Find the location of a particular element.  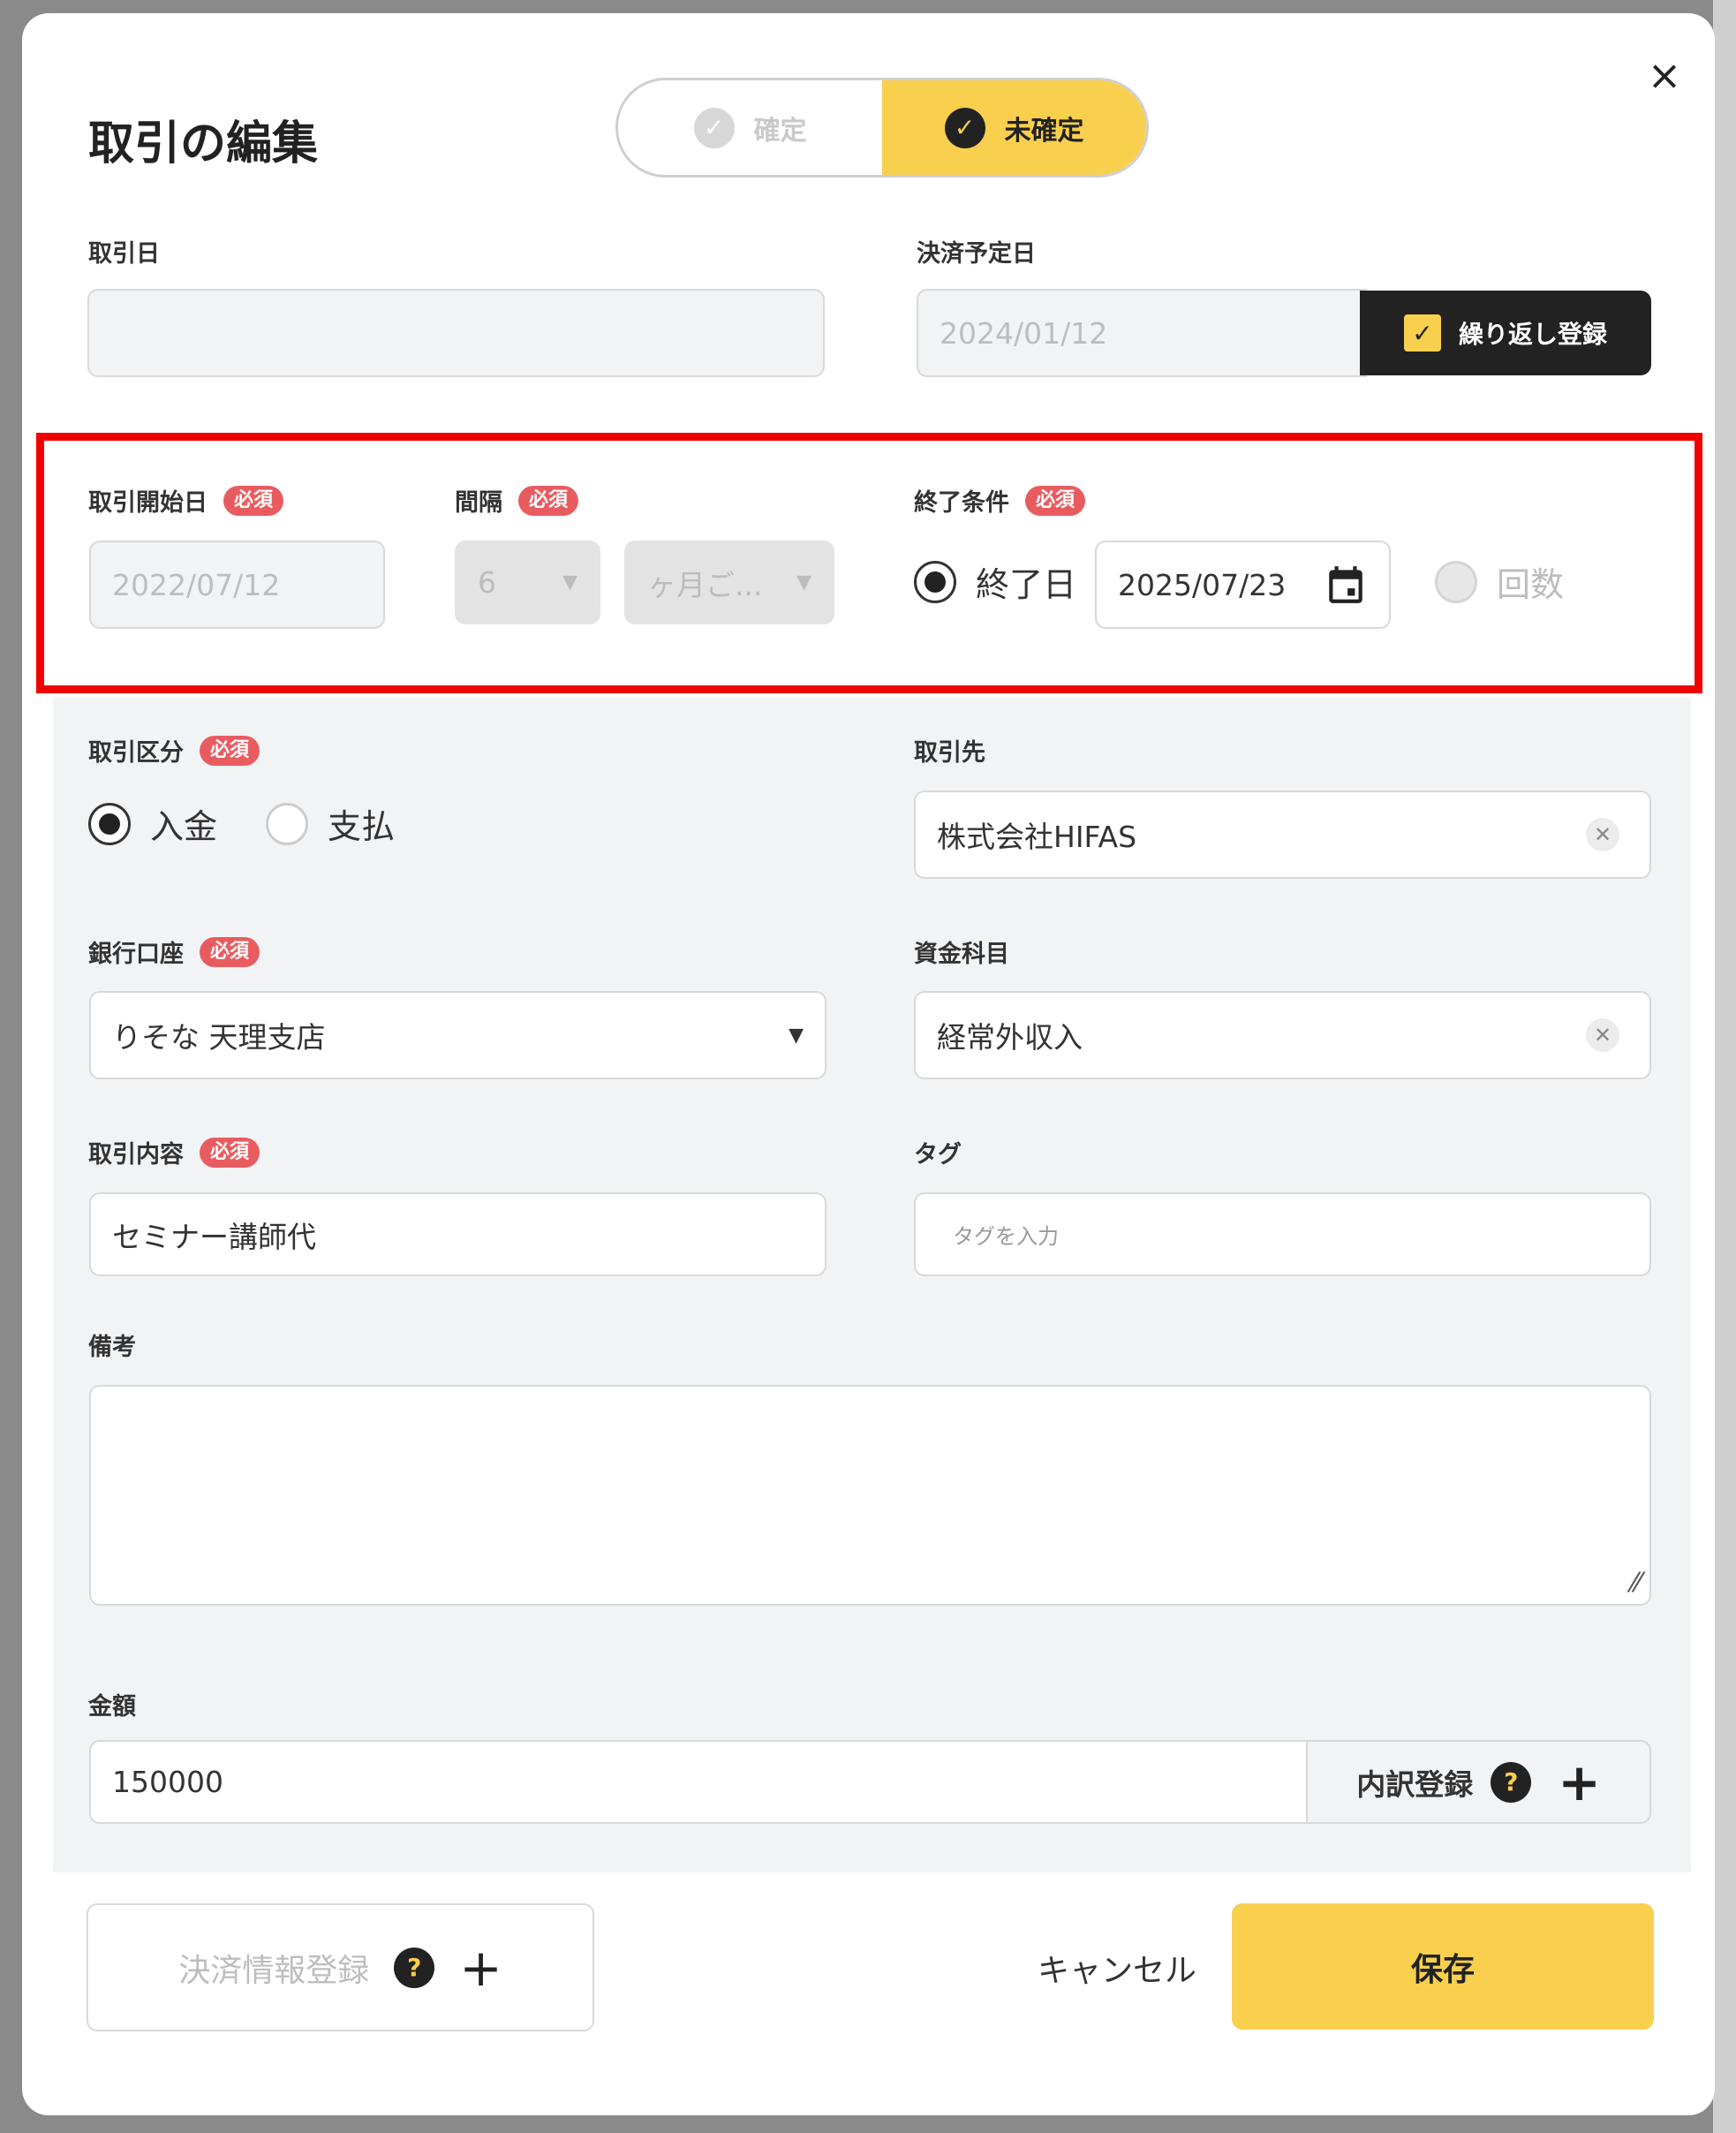

transaction-date-label: 取引日 is located at coordinates (124, 251).